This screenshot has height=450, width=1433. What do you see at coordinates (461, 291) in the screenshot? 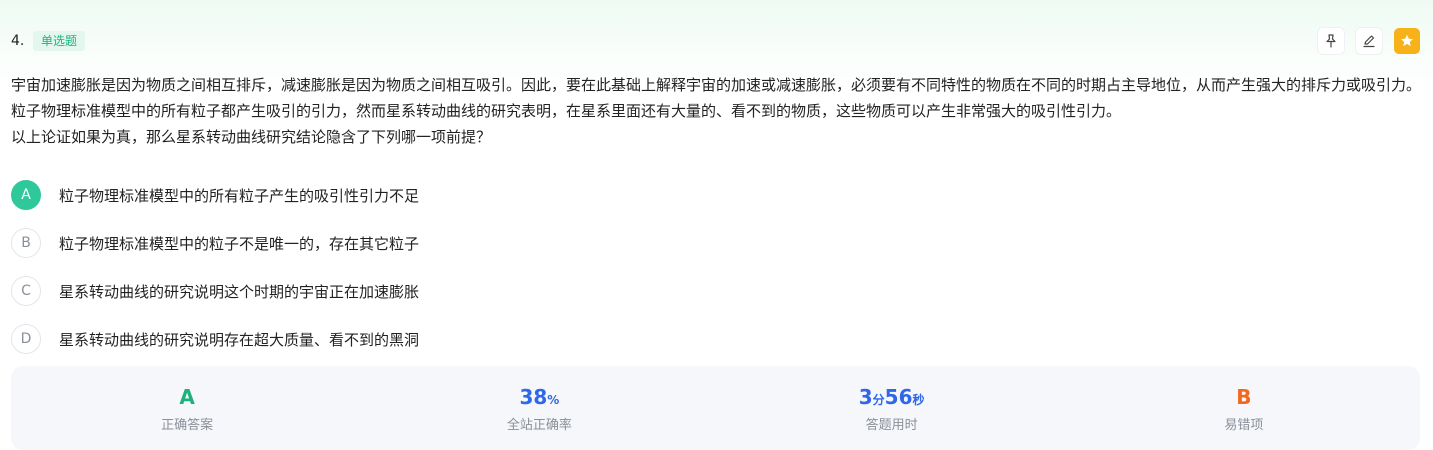
I see `option-c: C 星系转动曲线的研究说明这个时期的宇宙正在加速膨胀` at bounding box center [461, 291].